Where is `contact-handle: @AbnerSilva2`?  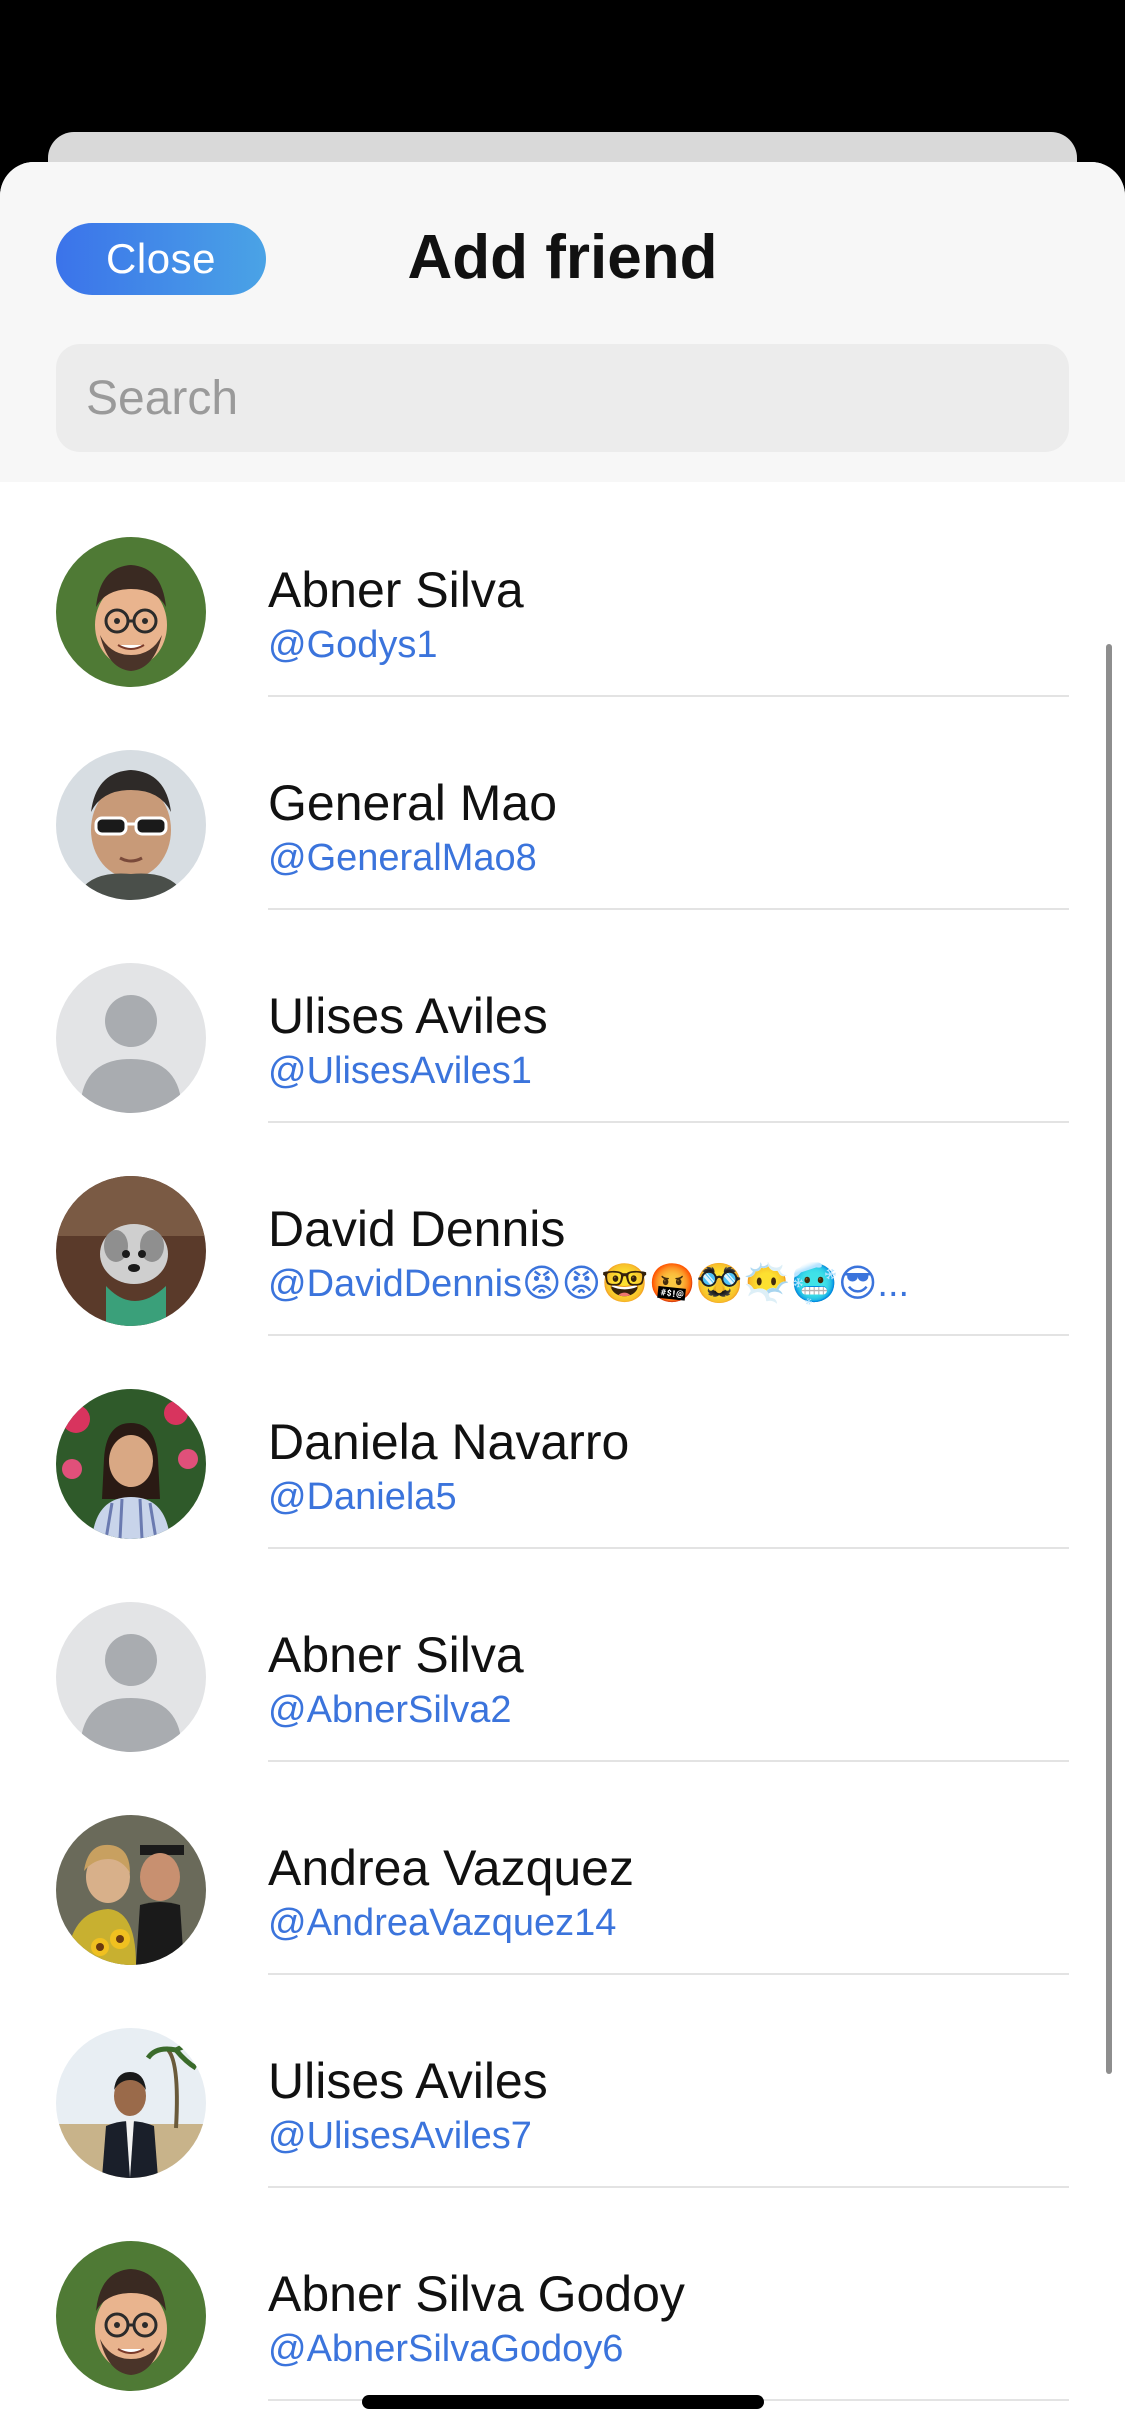
contact-handle: @AbnerSilva2 is located at coordinates (390, 1710).